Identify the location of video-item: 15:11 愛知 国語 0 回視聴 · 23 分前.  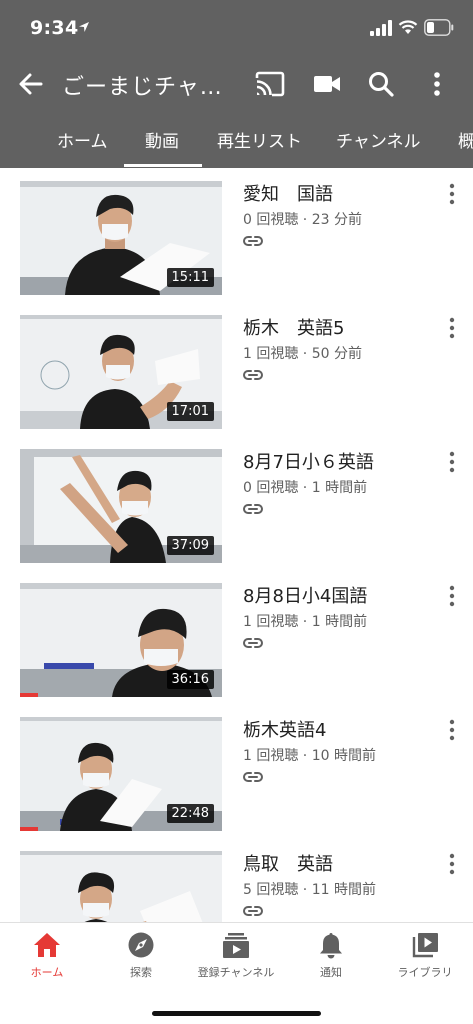
(236, 235).